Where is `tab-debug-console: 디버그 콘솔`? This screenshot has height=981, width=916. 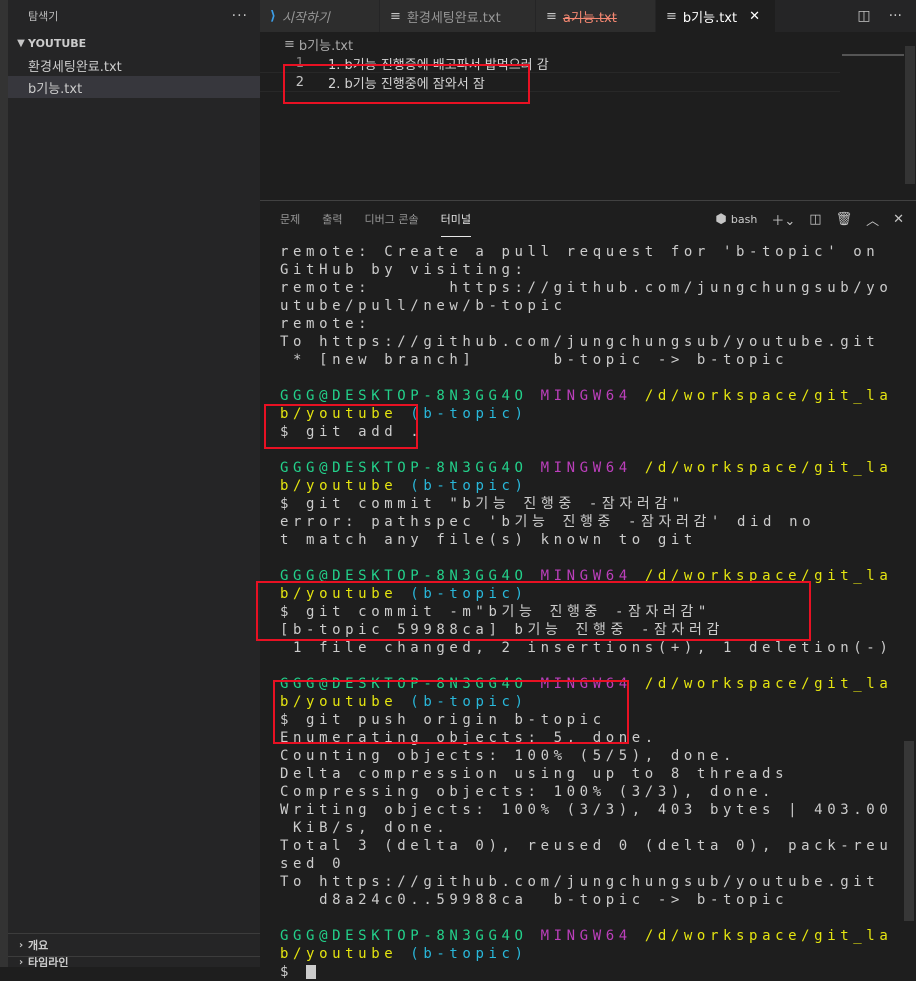 tab-debug-console: 디버그 콘솔 is located at coordinates (392, 219).